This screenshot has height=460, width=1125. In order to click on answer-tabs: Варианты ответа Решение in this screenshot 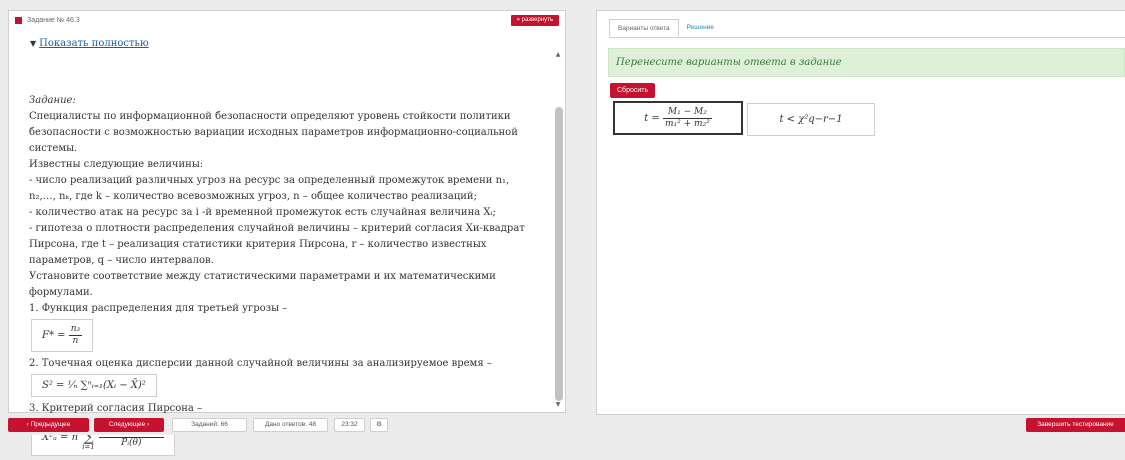, I will do `click(665, 28)`.